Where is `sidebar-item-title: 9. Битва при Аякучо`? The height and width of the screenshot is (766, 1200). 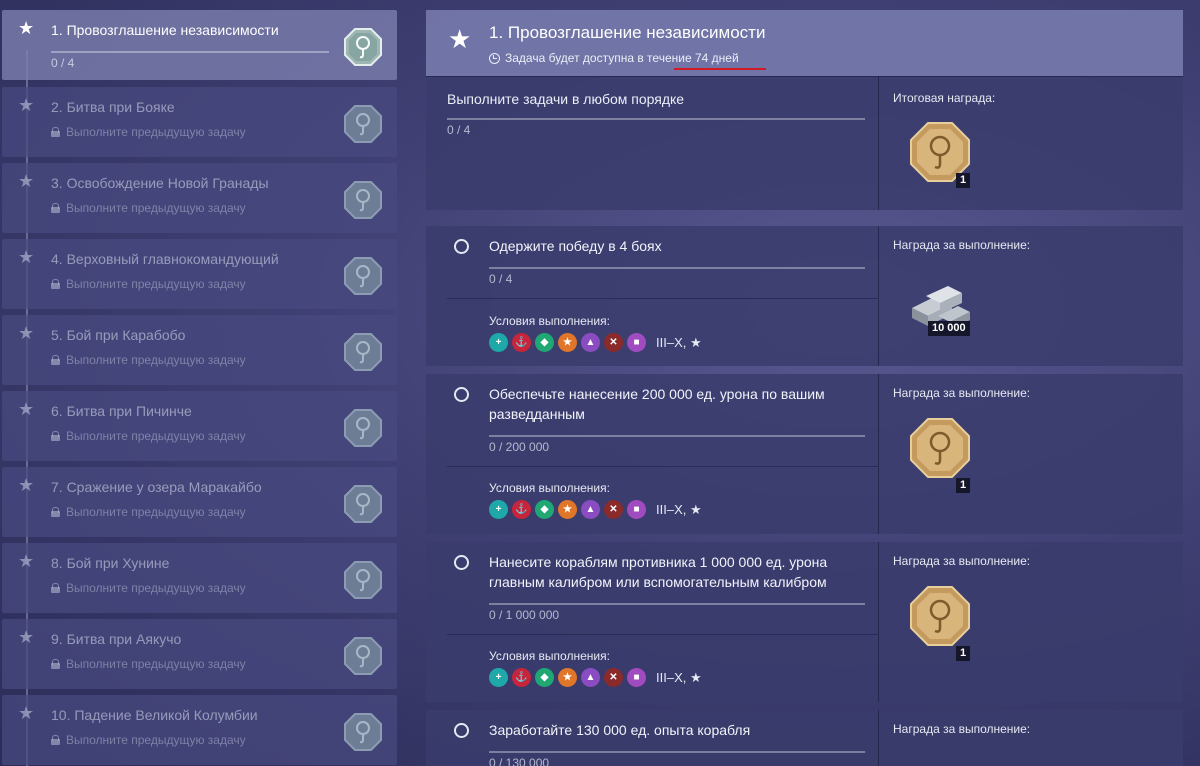
sidebar-item-title: 9. Битва при Аякучо is located at coordinates (116, 639).